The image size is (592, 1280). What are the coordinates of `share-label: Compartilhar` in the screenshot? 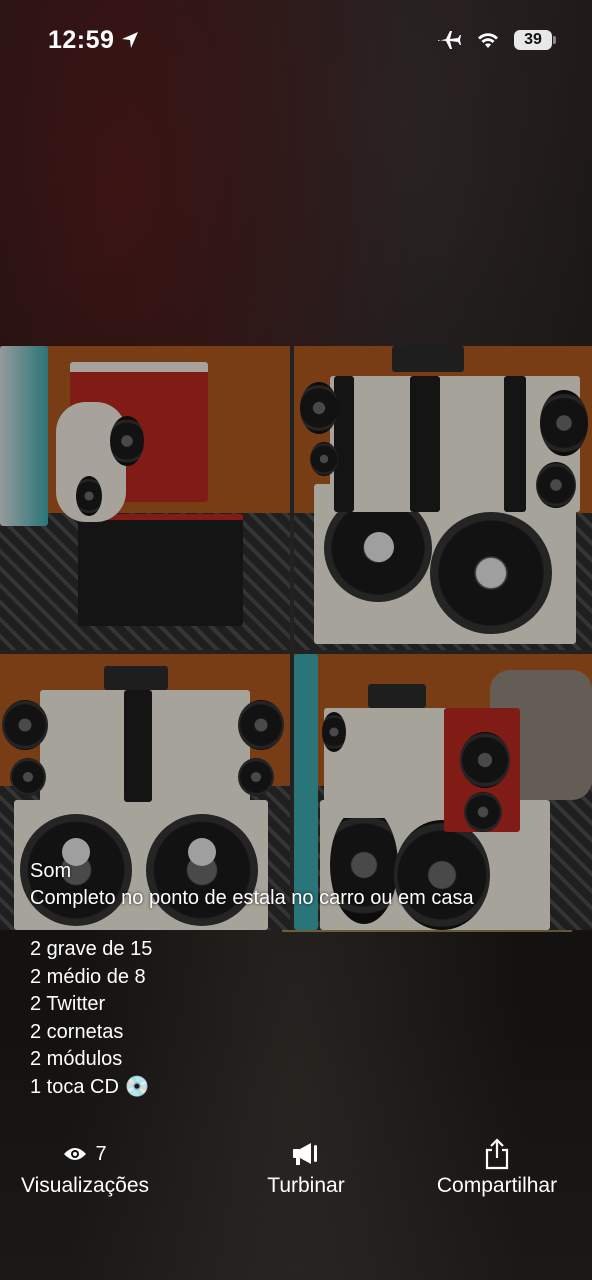 It's located at (497, 1185).